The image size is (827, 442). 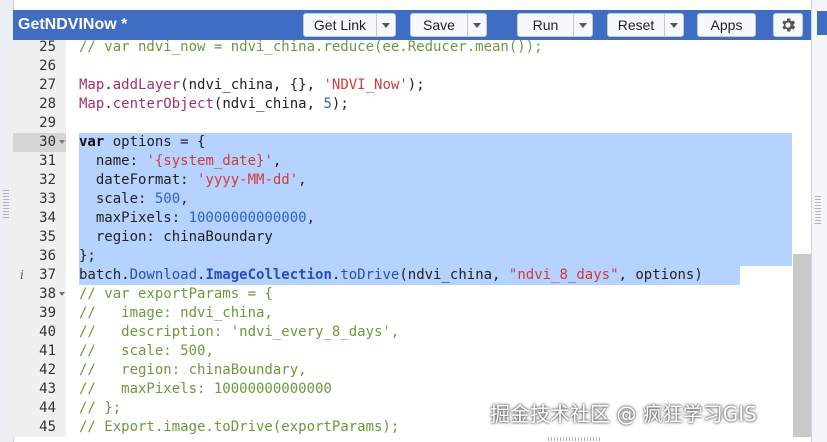 I want to click on line-number: 39, so click(x=47, y=313).